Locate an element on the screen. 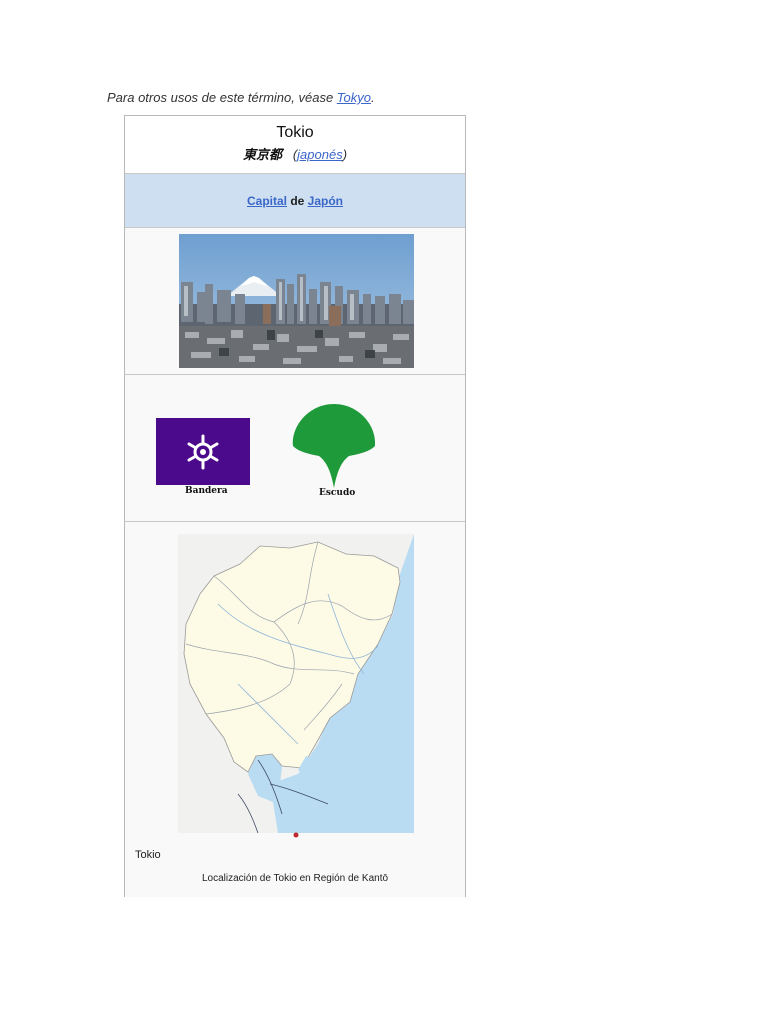  shield-label: Escudo is located at coordinates (337, 493).